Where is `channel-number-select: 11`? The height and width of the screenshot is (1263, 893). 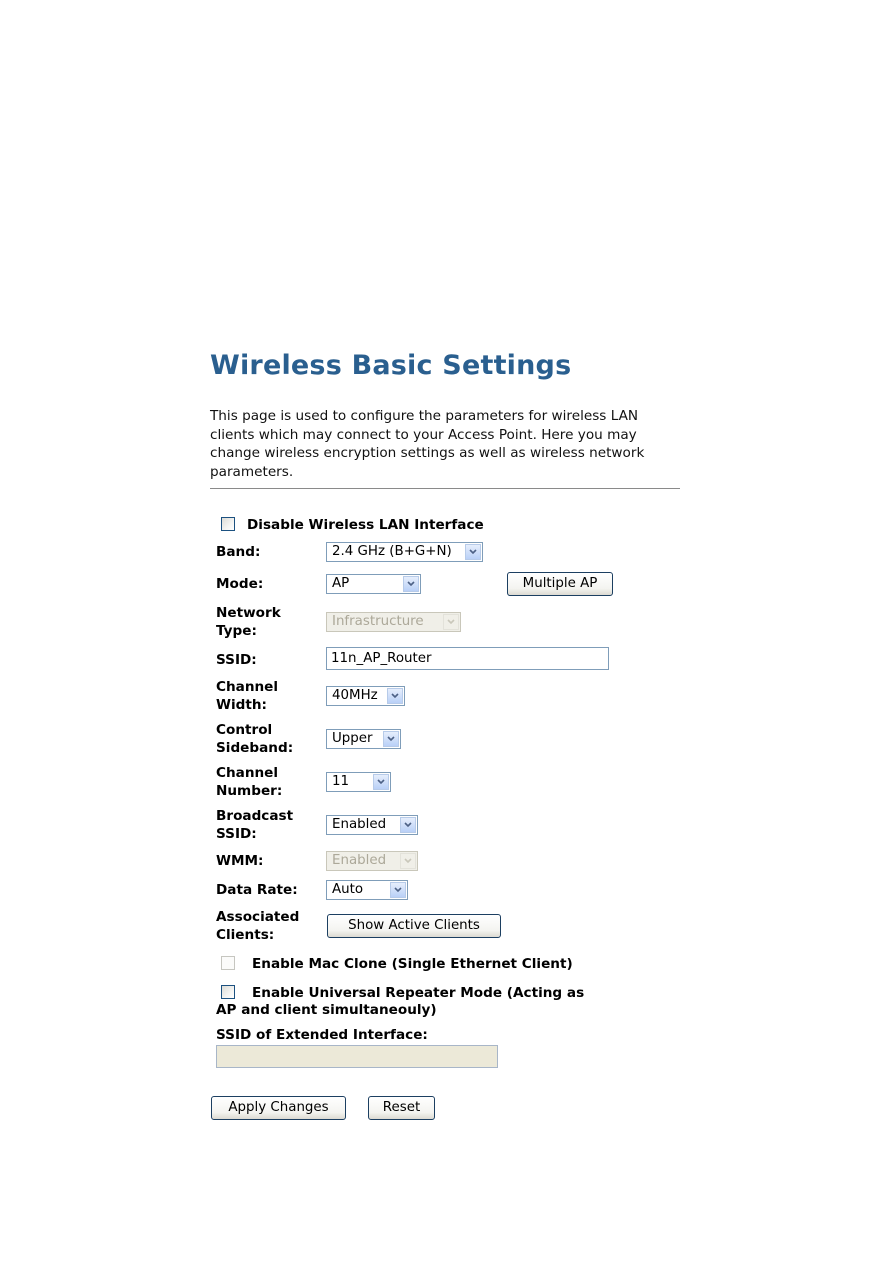
channel-number-select: 11 is located at coordinates (358, 782).